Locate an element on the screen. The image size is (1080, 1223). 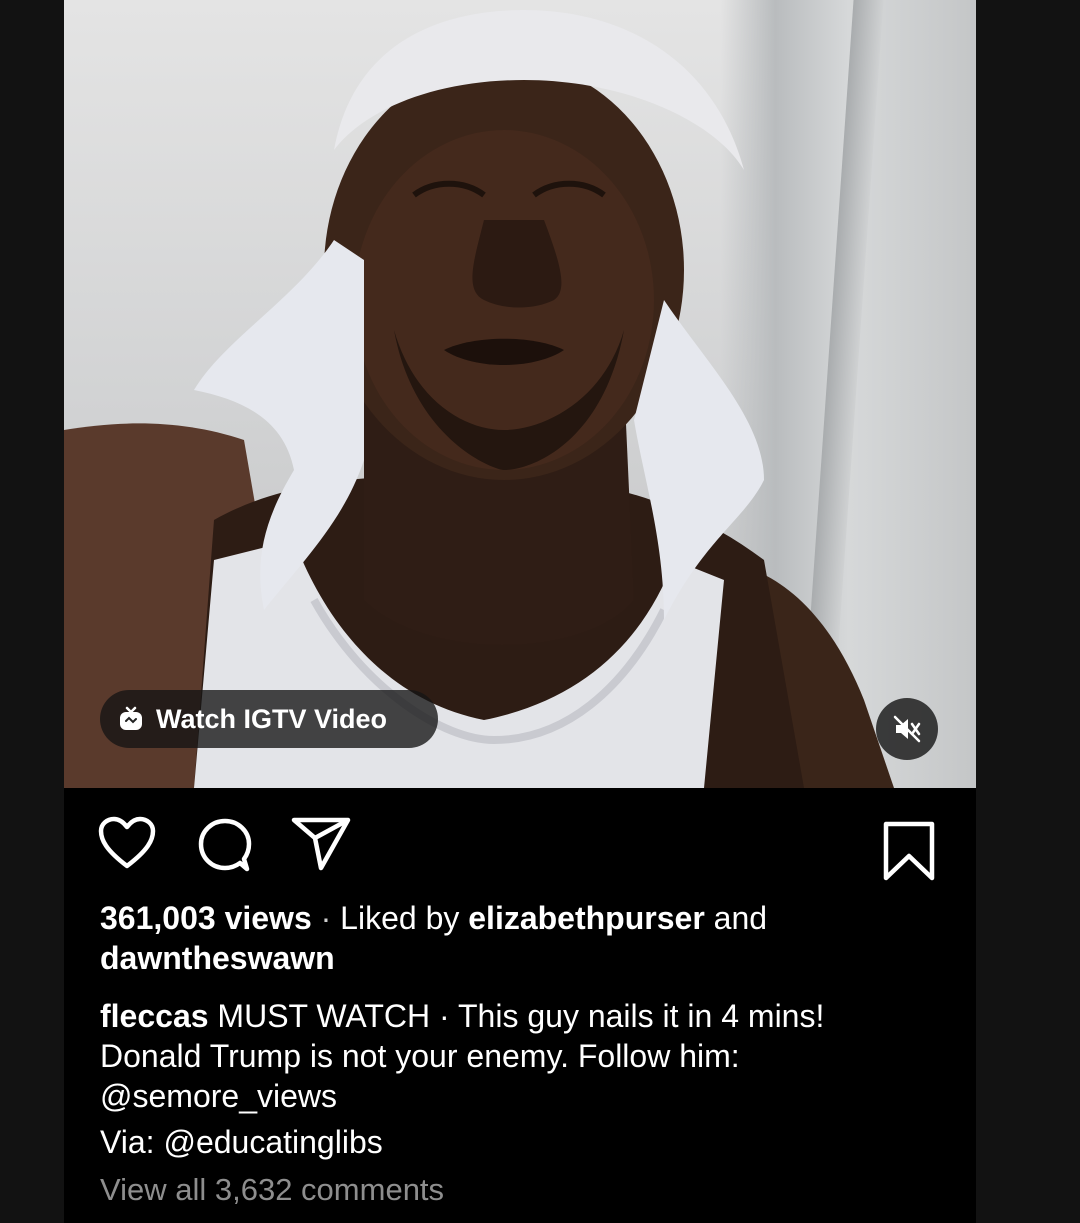
stats-line-2: dawntheswawn is located at coordinates (530, 958).